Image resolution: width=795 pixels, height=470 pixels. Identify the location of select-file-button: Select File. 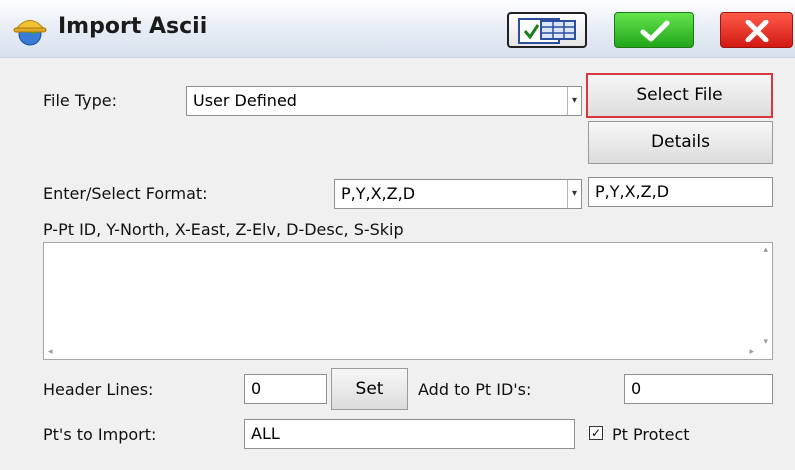
(679, 95).